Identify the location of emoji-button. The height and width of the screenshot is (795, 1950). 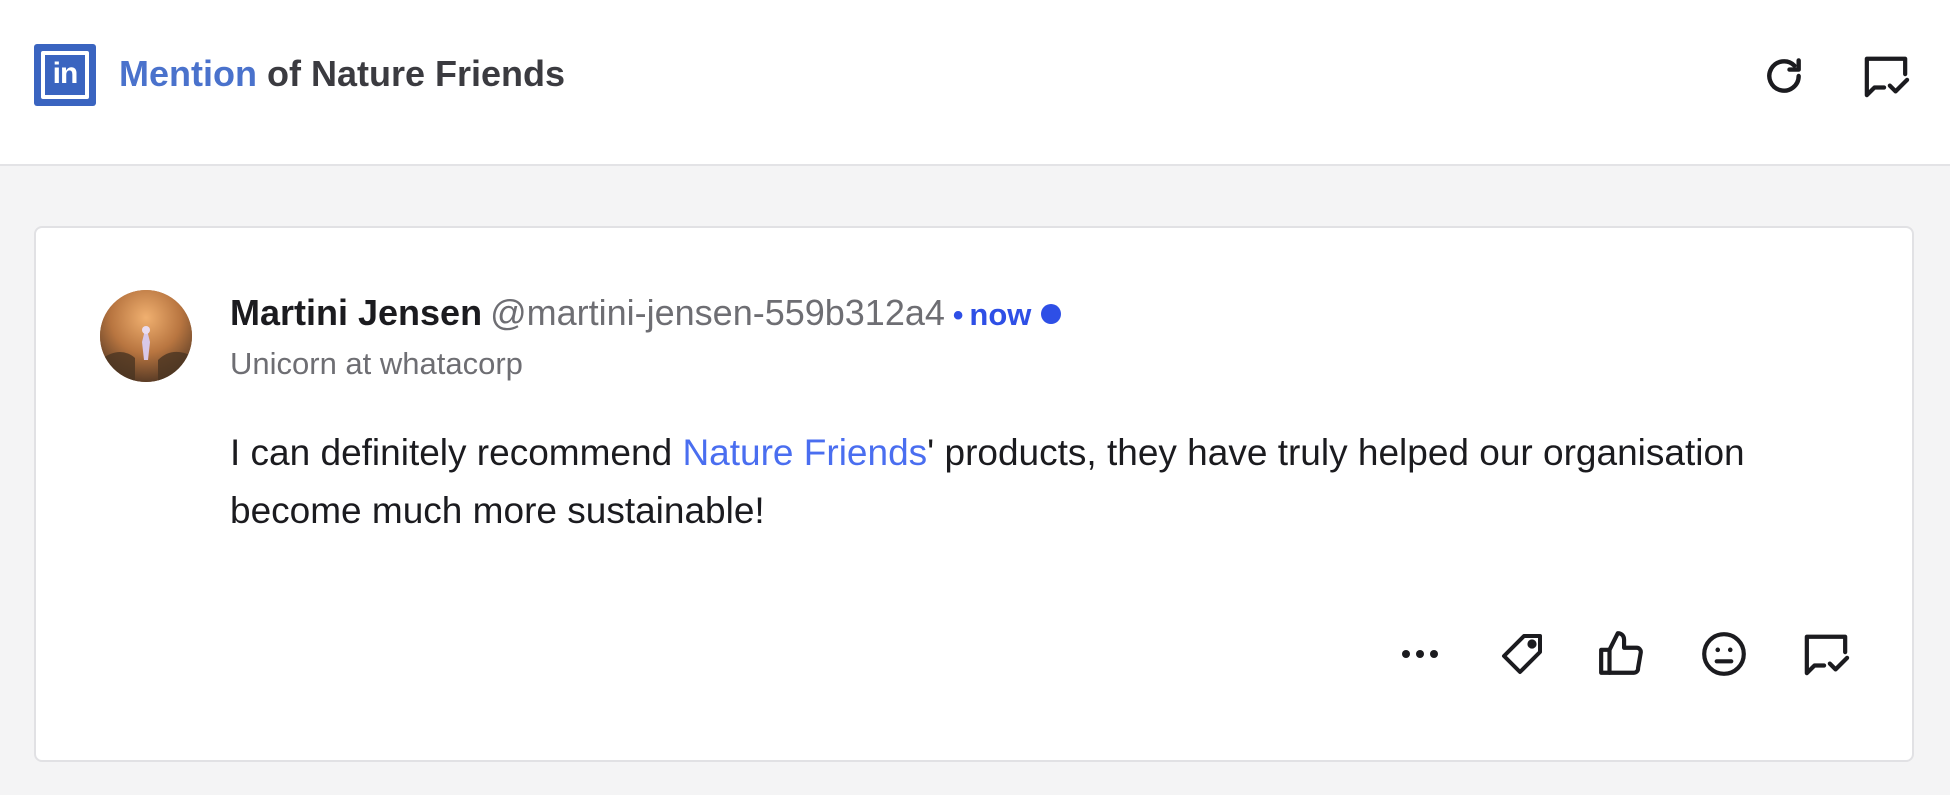
(1724, 654).